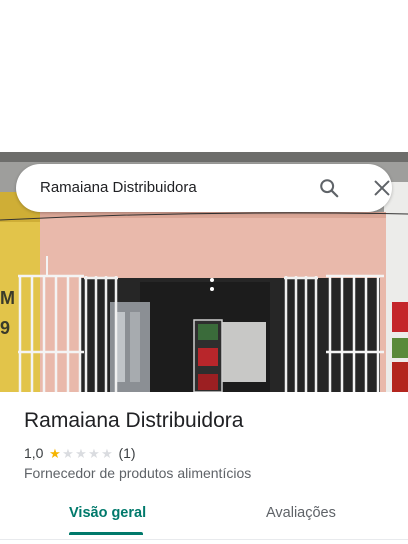 Image resolution: width=408 pixels, height=544 pixels. Describe the element at coordinates (55, 453) in the screenshot. I see `star-icon-filled: ★` at that location.